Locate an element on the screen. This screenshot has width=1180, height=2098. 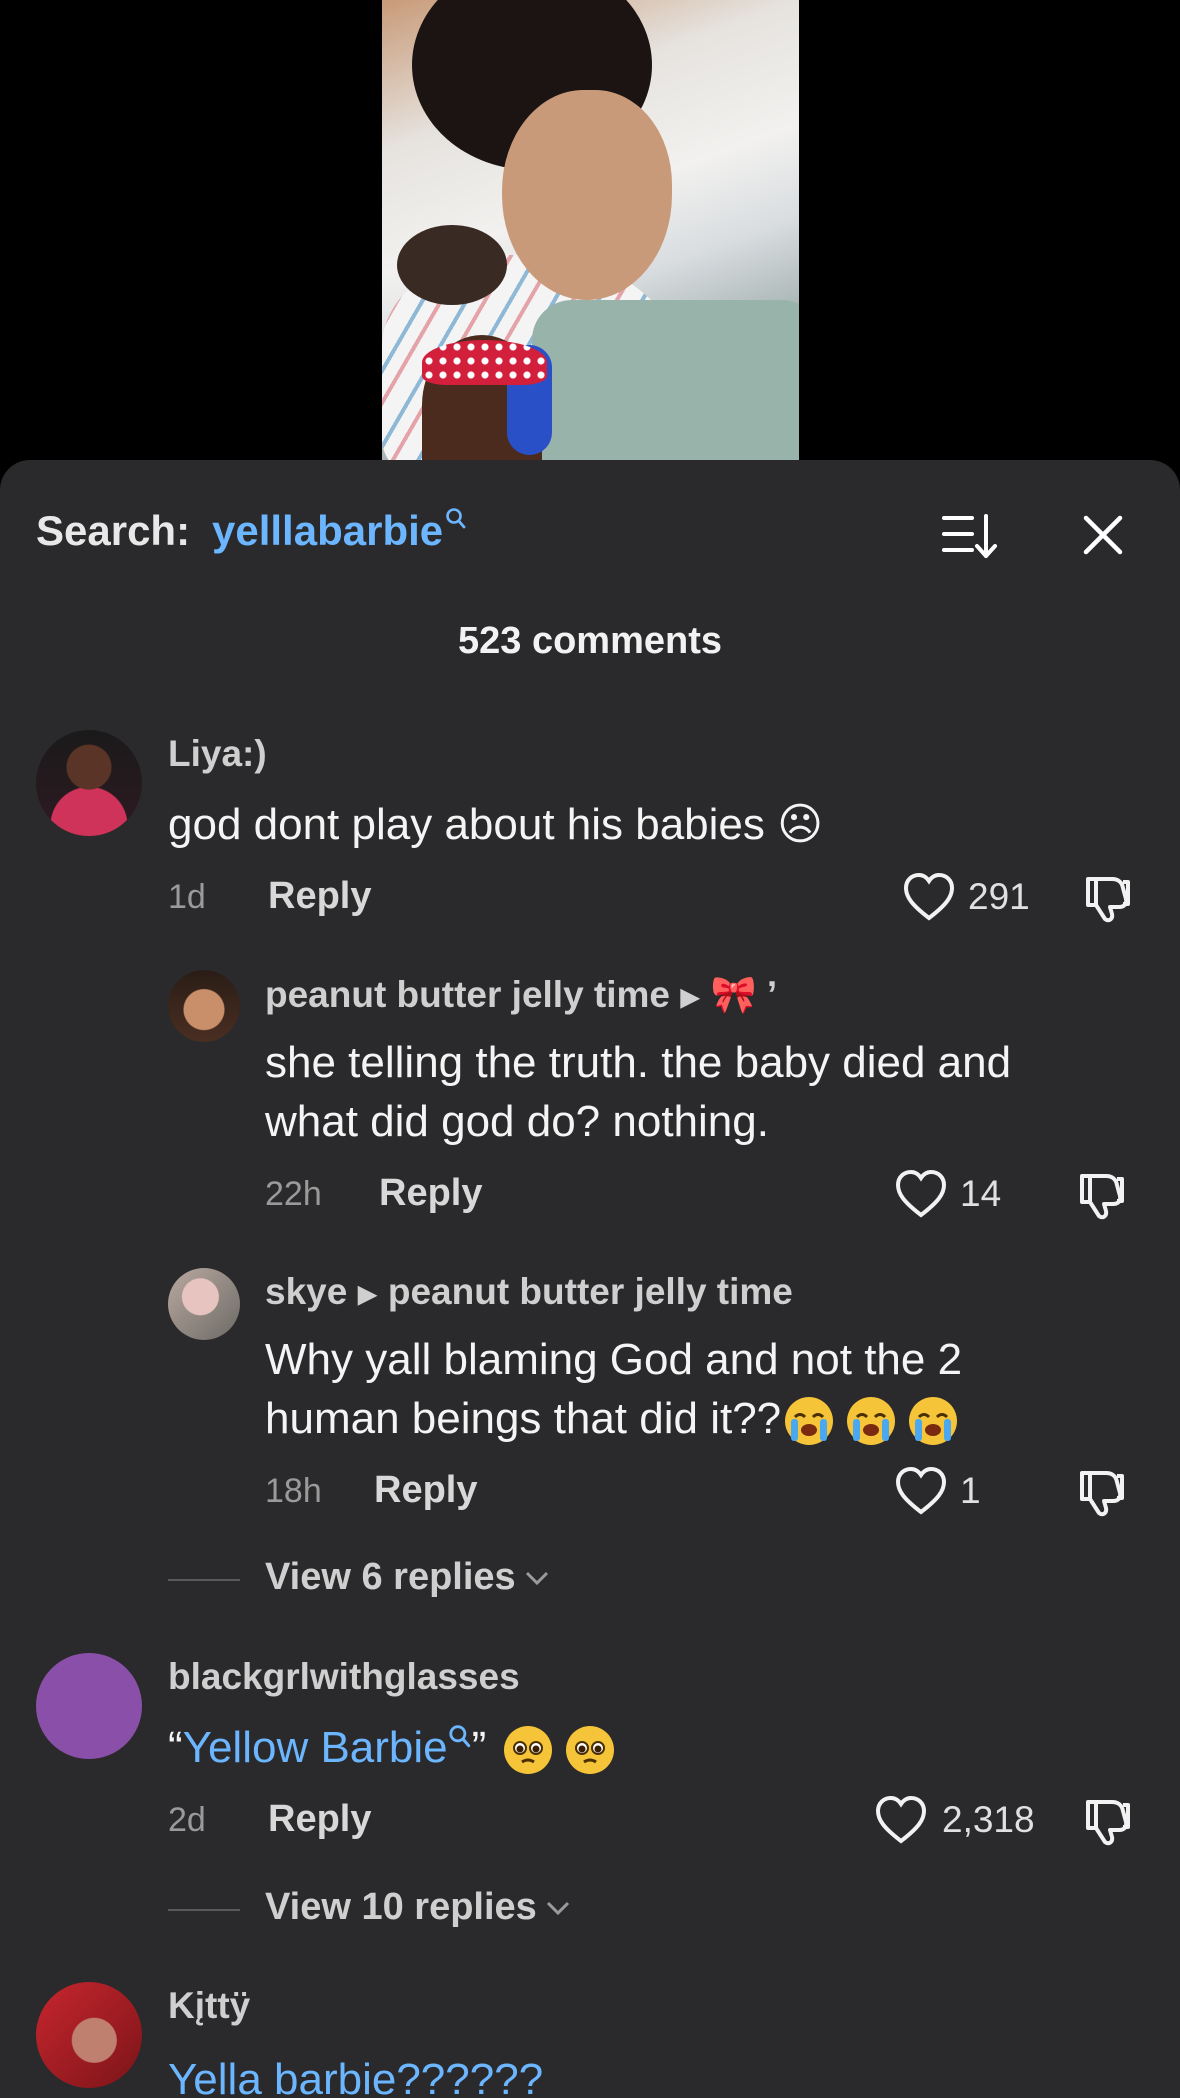
view-replies-button: View 10 replies is located at coordinates (419, 1907).